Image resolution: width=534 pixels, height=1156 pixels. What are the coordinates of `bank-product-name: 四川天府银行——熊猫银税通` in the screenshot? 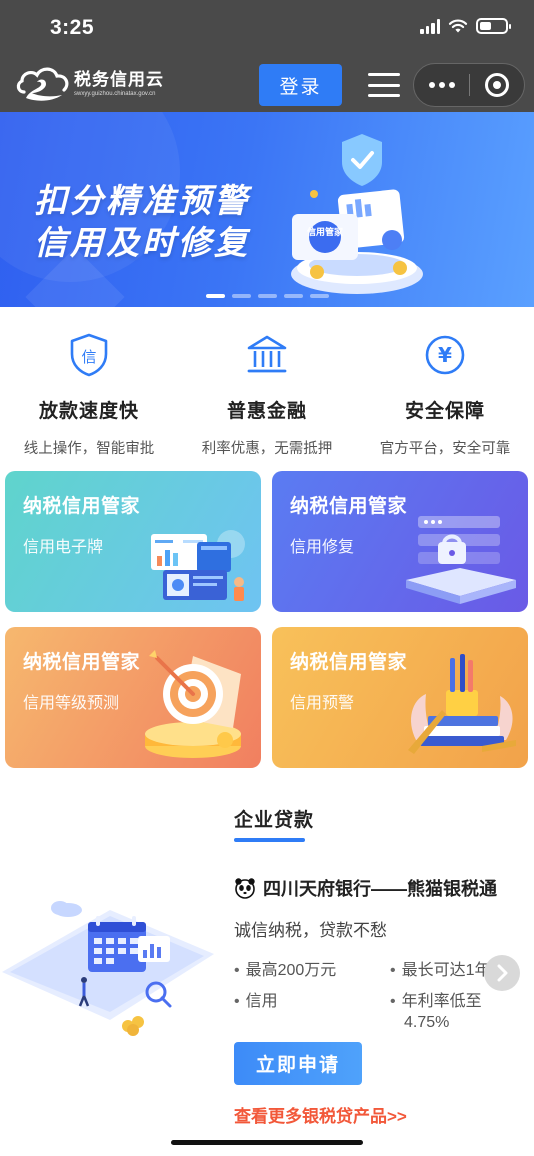 It's located at (380, 889).